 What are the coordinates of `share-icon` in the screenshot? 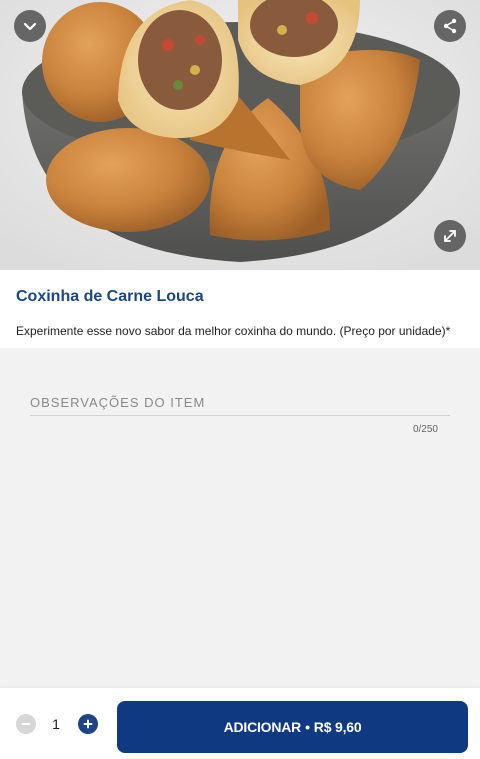 It's located at (450, 26).